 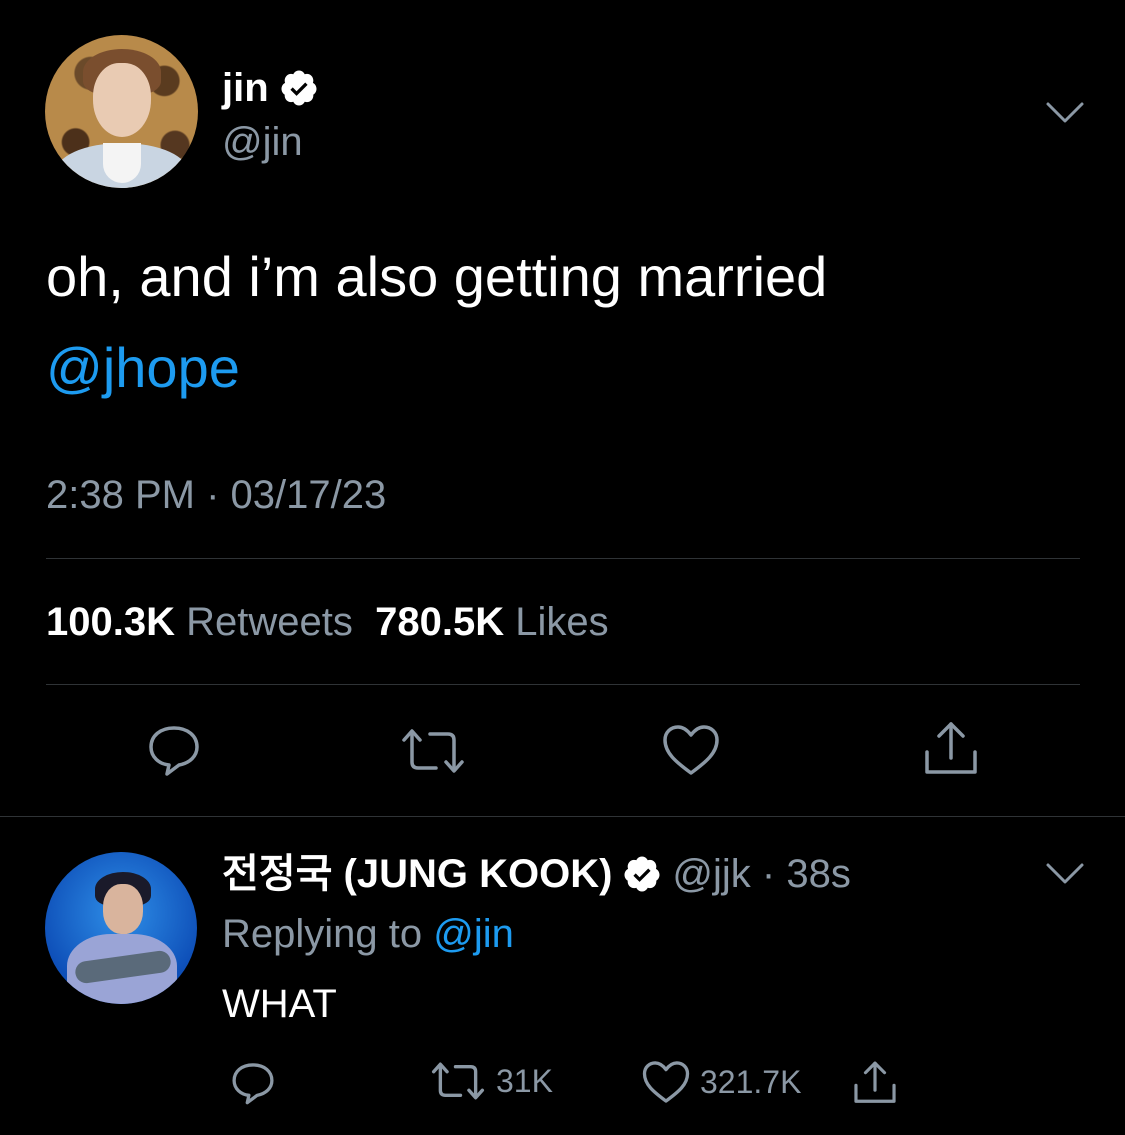 I want to click on reply-button, so click(x=174, y=750).